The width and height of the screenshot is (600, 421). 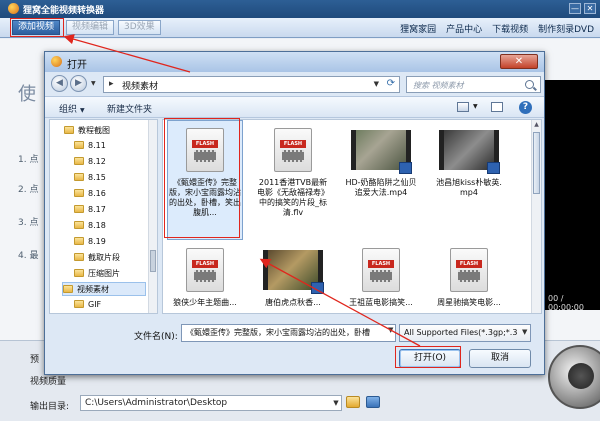 What do you see at coordinates (438, 85) in the screenshot?
I see `search-placeholder: 搜索 视频素材` at bounding box center [438, 85].